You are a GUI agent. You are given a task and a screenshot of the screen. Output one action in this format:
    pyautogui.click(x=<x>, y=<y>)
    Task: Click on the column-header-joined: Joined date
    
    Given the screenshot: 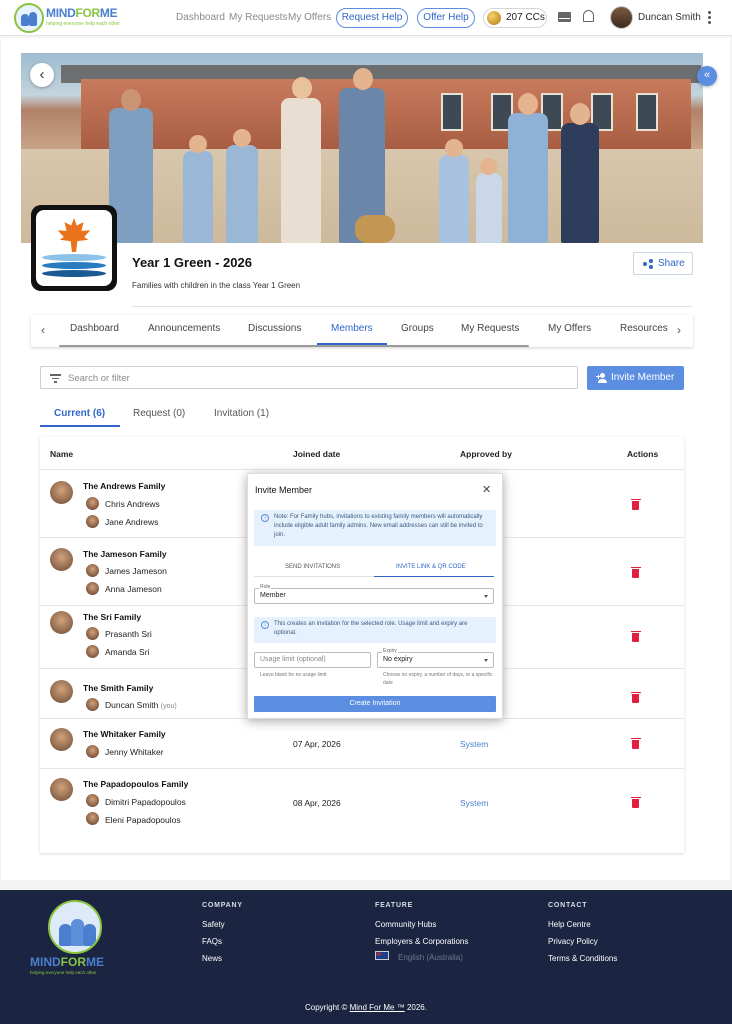 What is the action you would take?
    pyautogui.click(x=316, y=454)
    